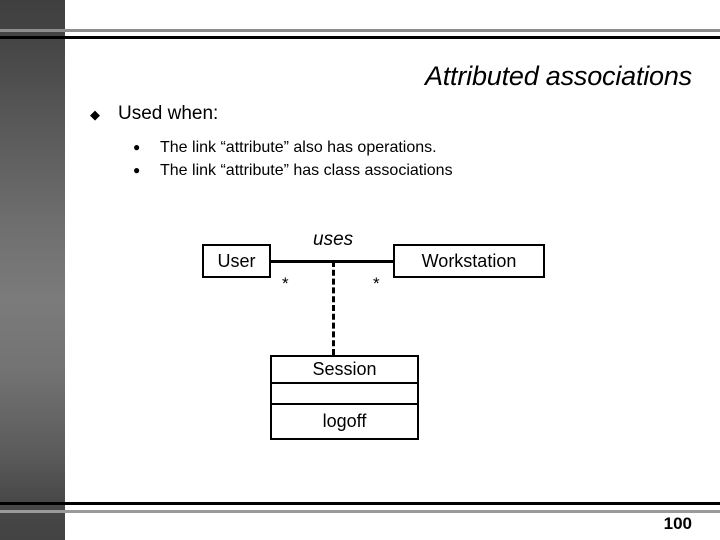 This screenshot has width=720, height=540. What do you see at coordinates (344, 370) in the screenshot?
I see `class-name-session: Session` at bounding box center [344, 370].